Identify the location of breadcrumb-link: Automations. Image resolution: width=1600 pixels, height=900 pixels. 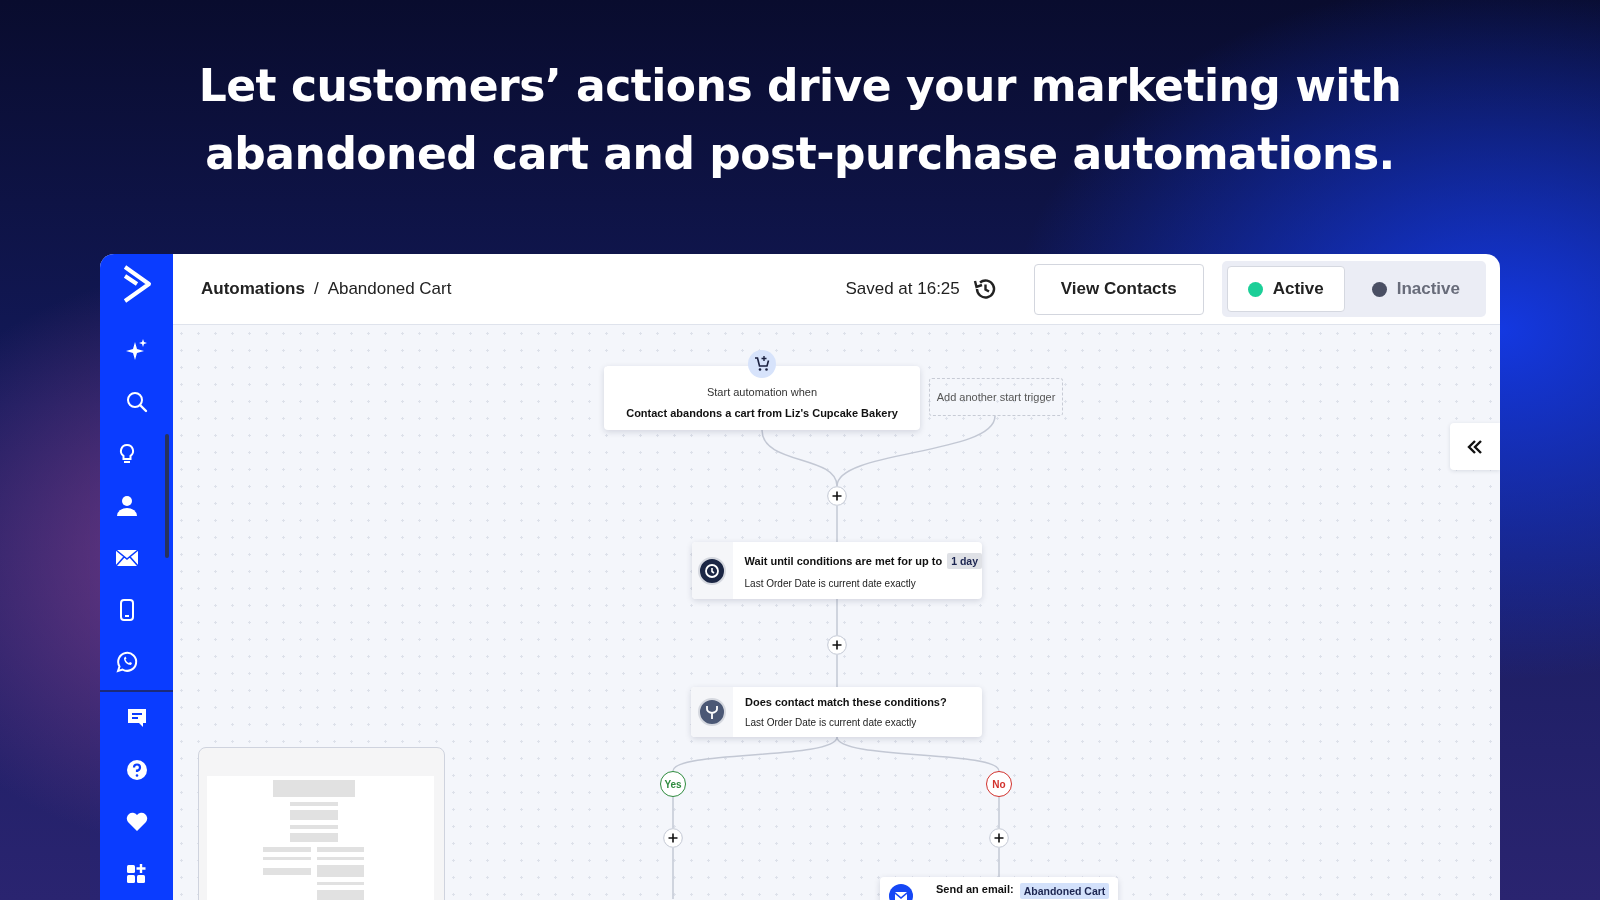
(253, 289).